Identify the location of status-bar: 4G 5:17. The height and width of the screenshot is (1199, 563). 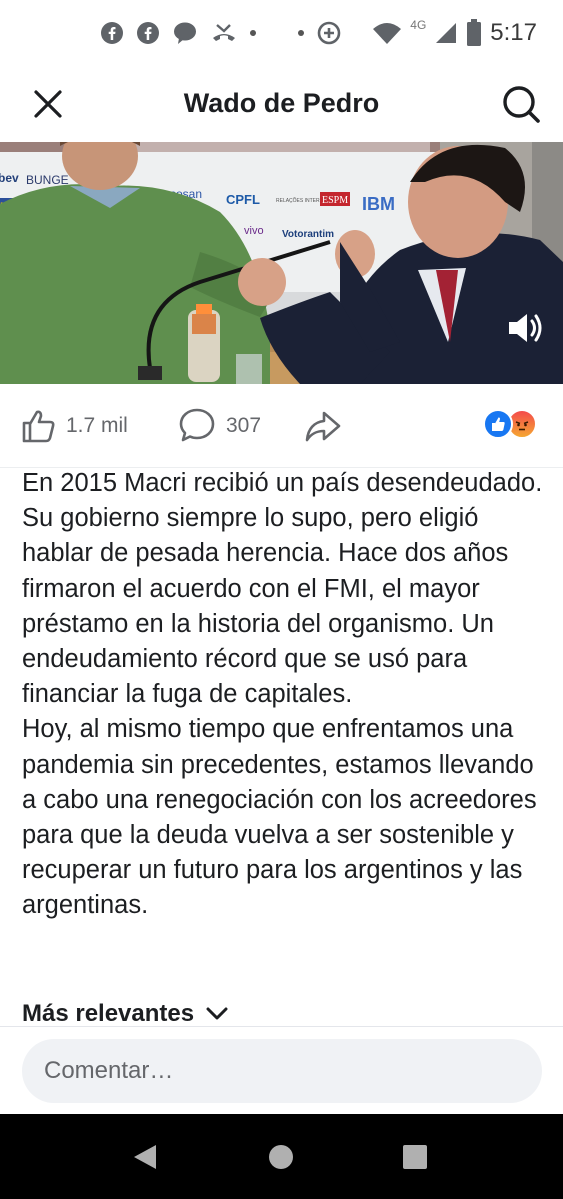
(281, 33).